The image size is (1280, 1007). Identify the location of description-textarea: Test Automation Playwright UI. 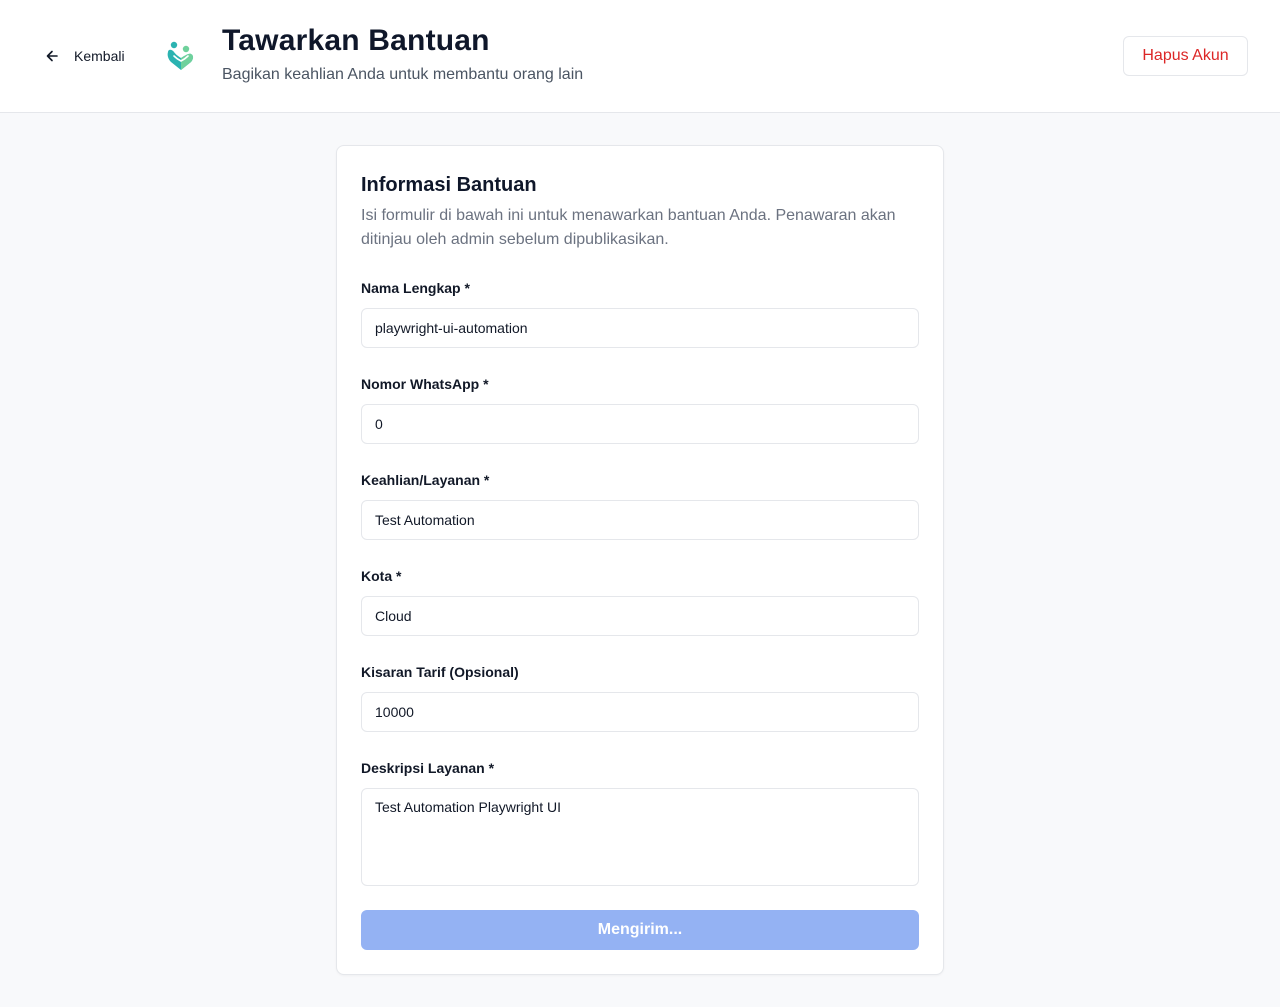
(640, 837).